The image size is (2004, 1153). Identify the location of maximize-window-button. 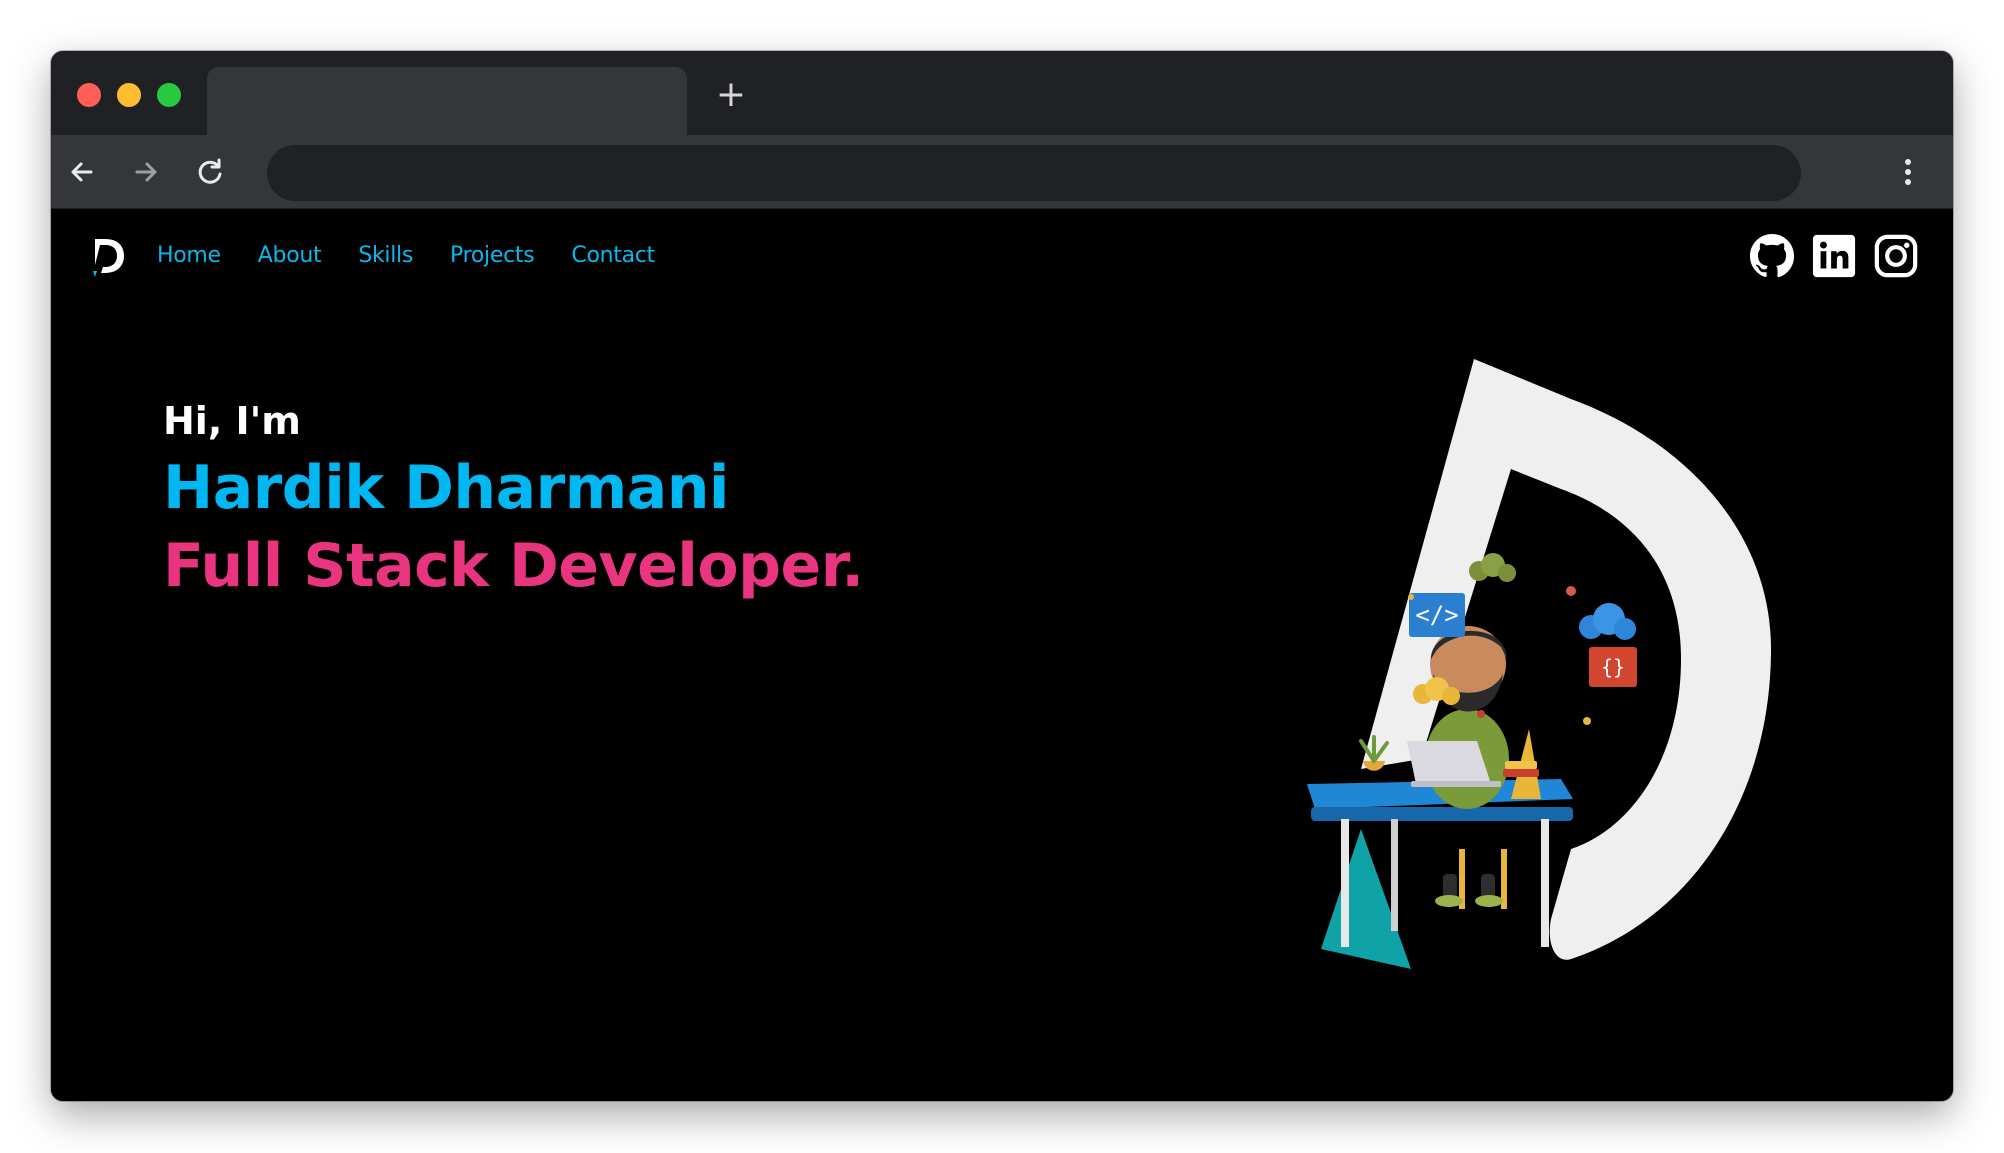
(169, 95).